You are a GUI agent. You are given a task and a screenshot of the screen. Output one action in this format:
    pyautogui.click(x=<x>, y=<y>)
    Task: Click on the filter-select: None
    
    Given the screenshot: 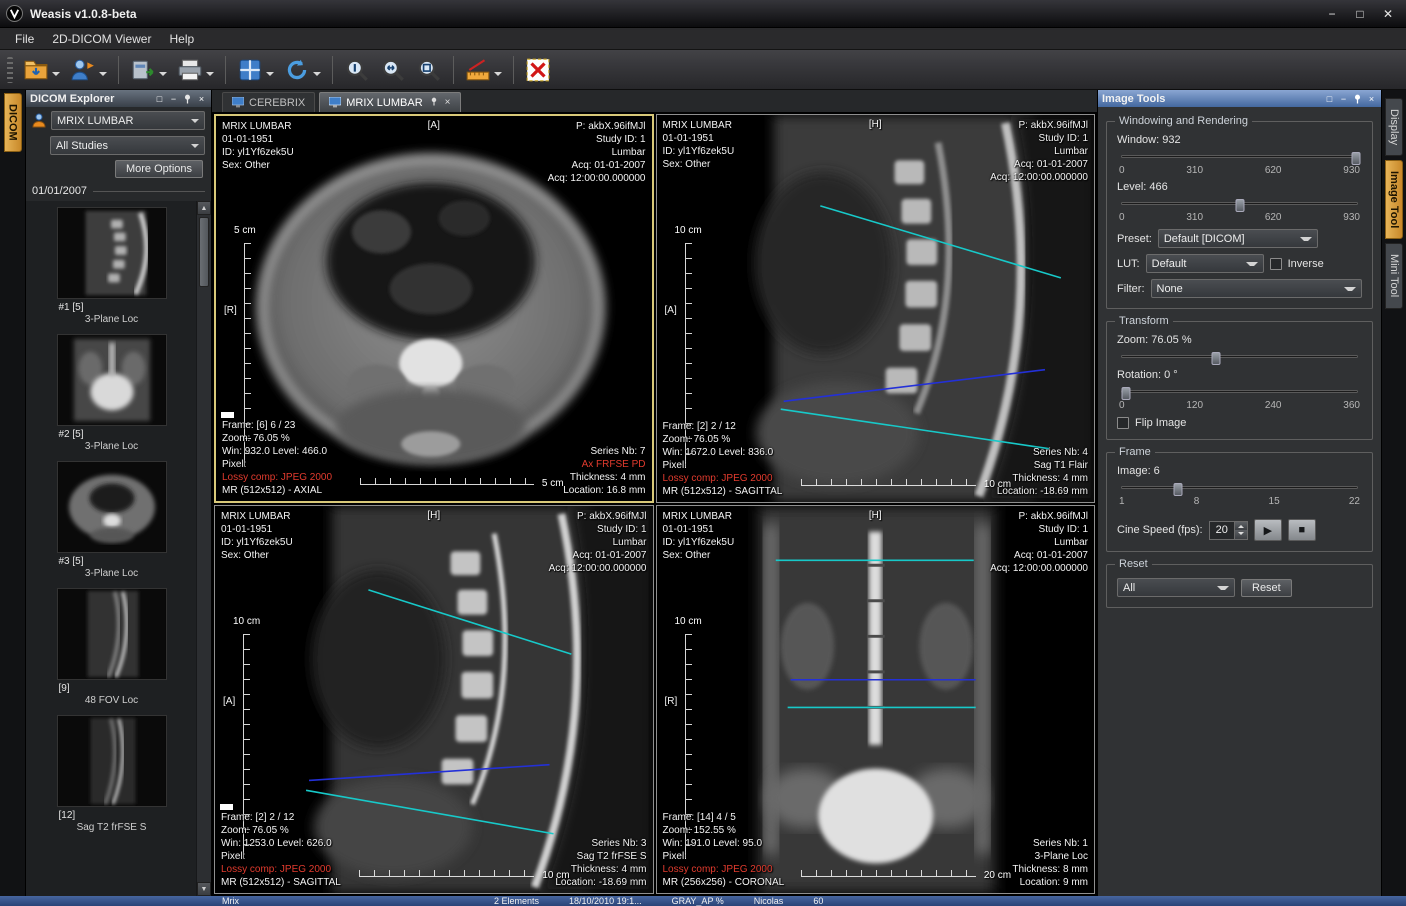 What is the action you would take?
    pyautogui.click(x=1256, y=288)
    